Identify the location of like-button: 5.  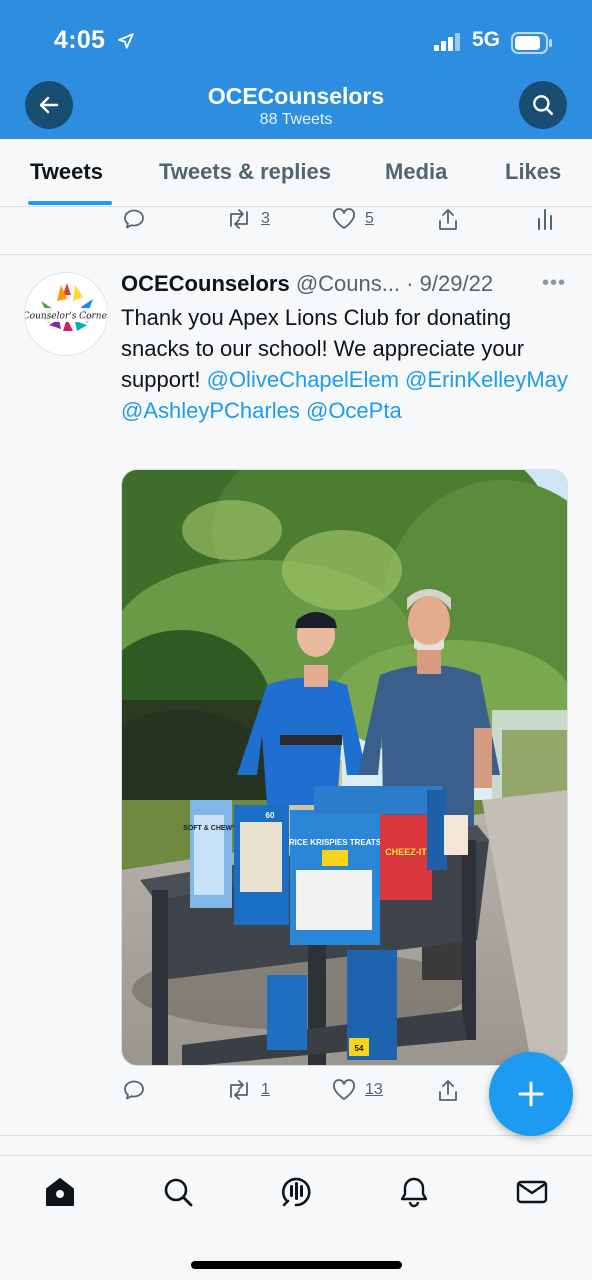
(352, 219).